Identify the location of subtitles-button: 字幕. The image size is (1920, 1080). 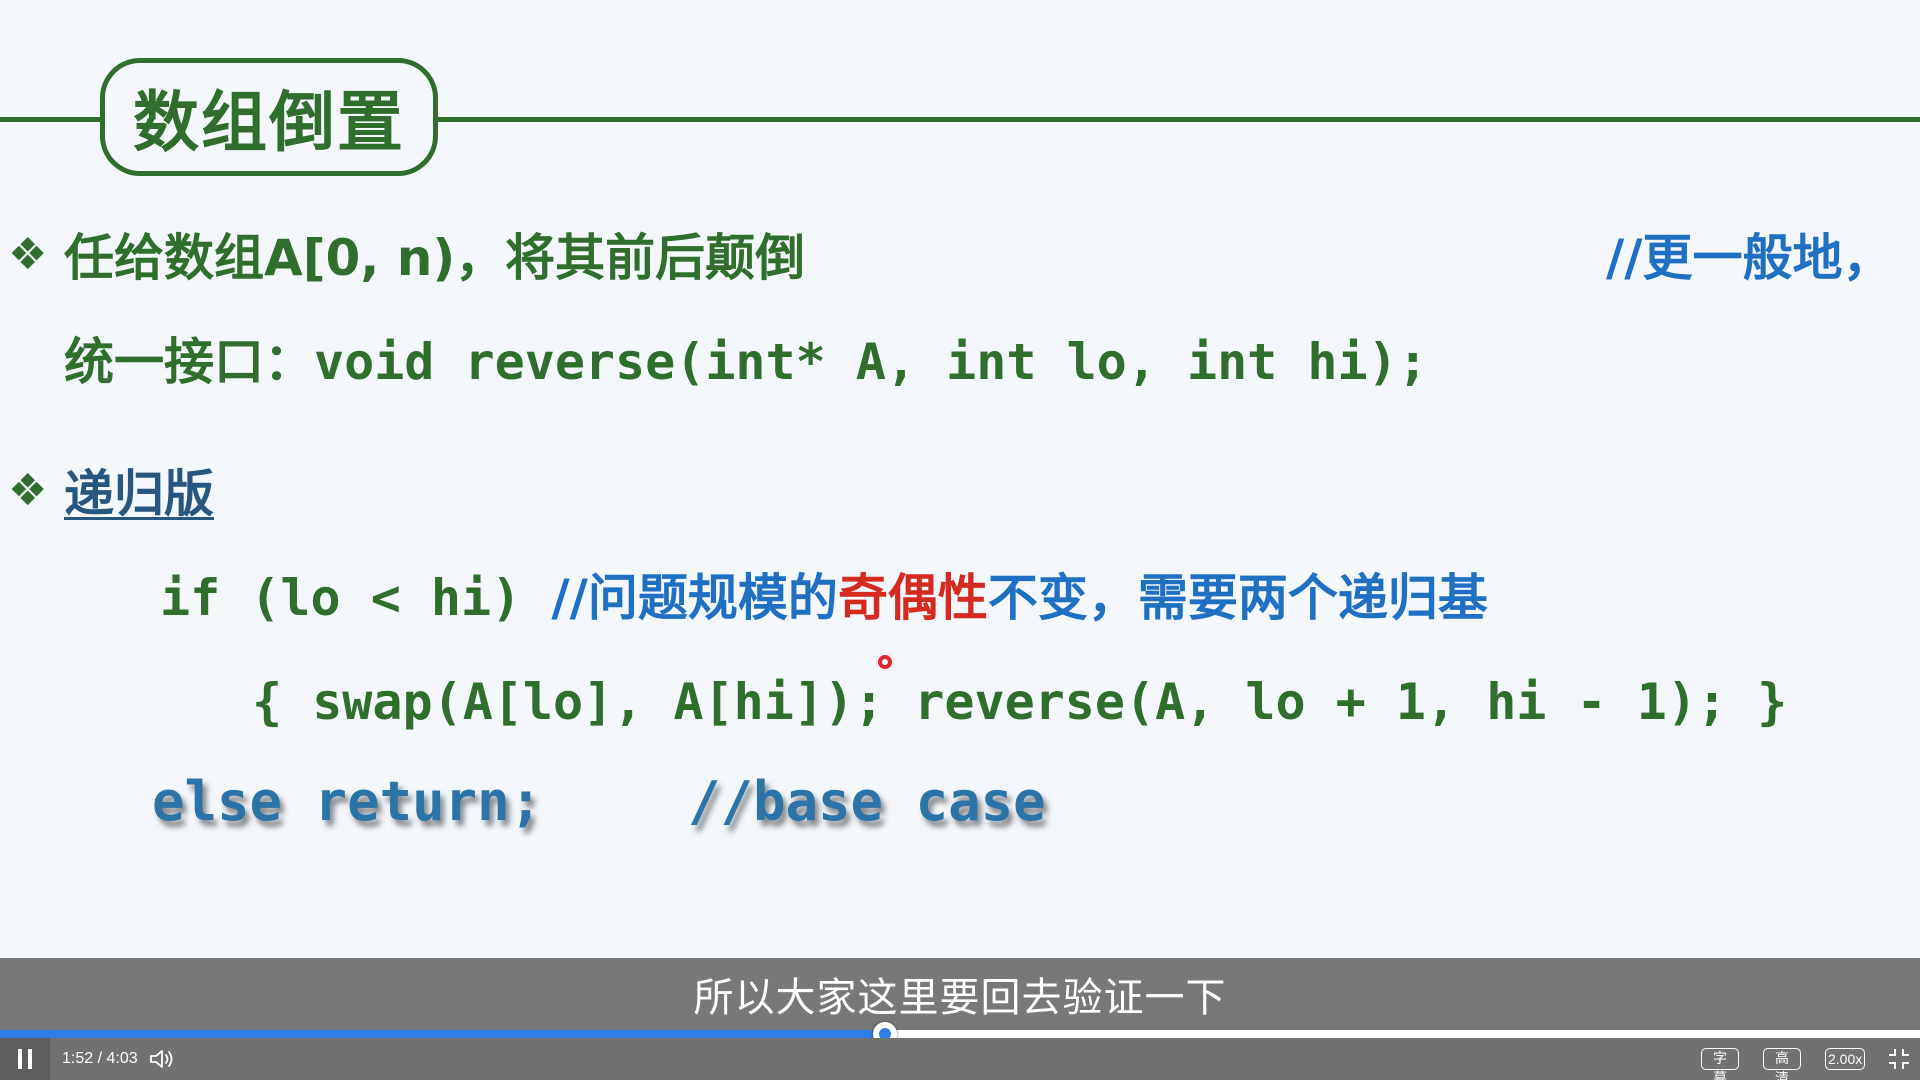
(1720, 1064).